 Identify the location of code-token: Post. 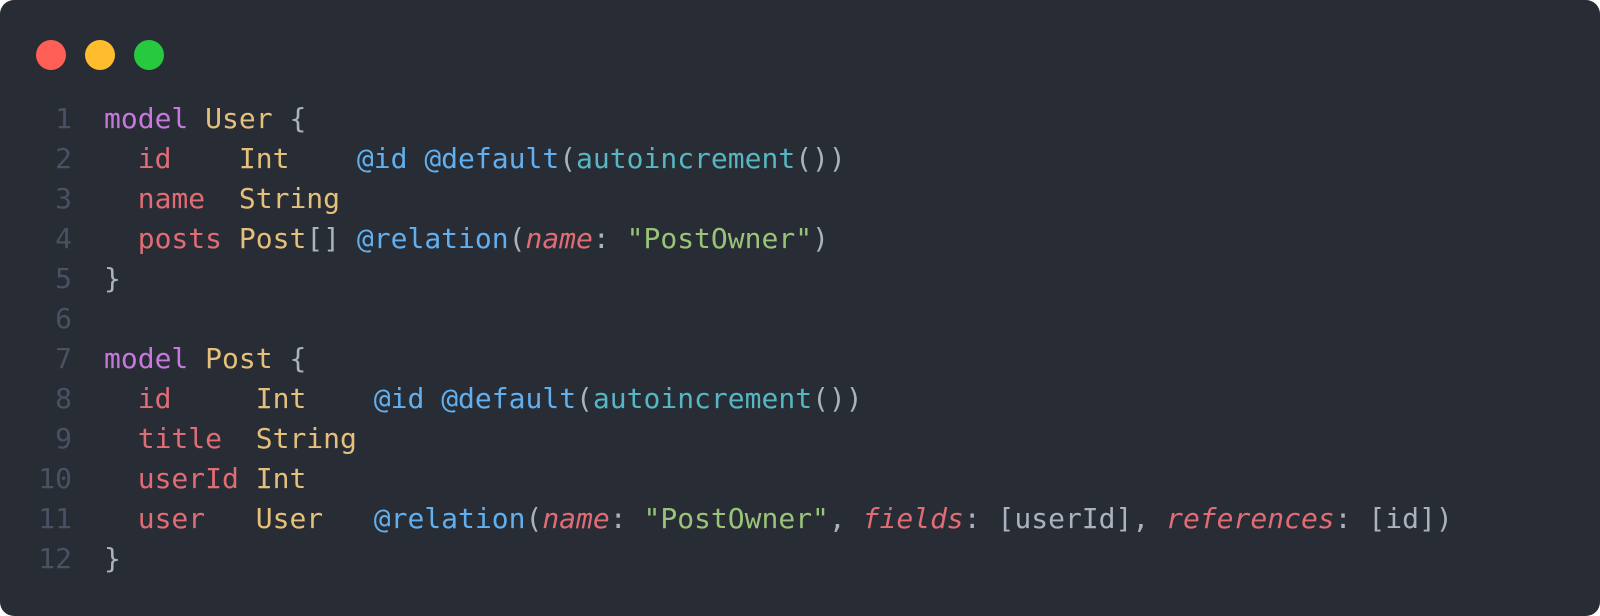
(272, 238).